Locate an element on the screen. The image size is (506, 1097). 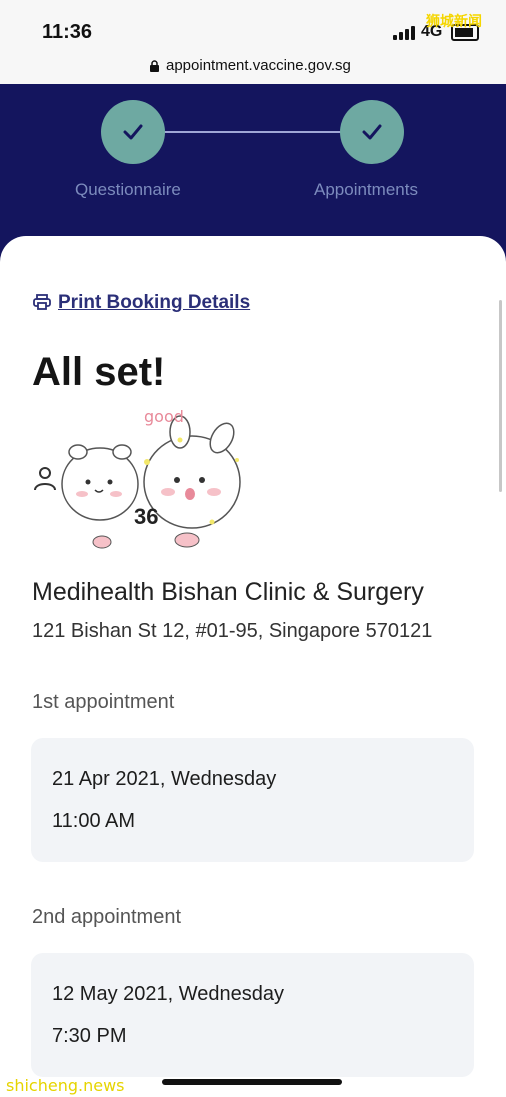
clinic-name: Medihealth Bishan Clinic & Surgery is located at coordinates (228, 592).